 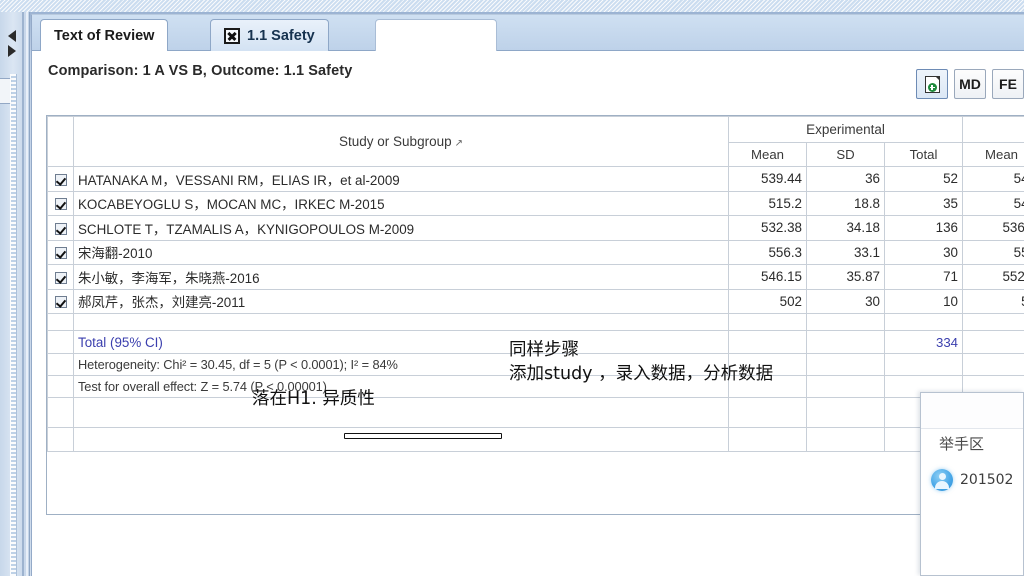 What do you see at coordinates (962, 444) in the screenshot?
I see `popup-title: 举手区` at bounding box center [962, 444].